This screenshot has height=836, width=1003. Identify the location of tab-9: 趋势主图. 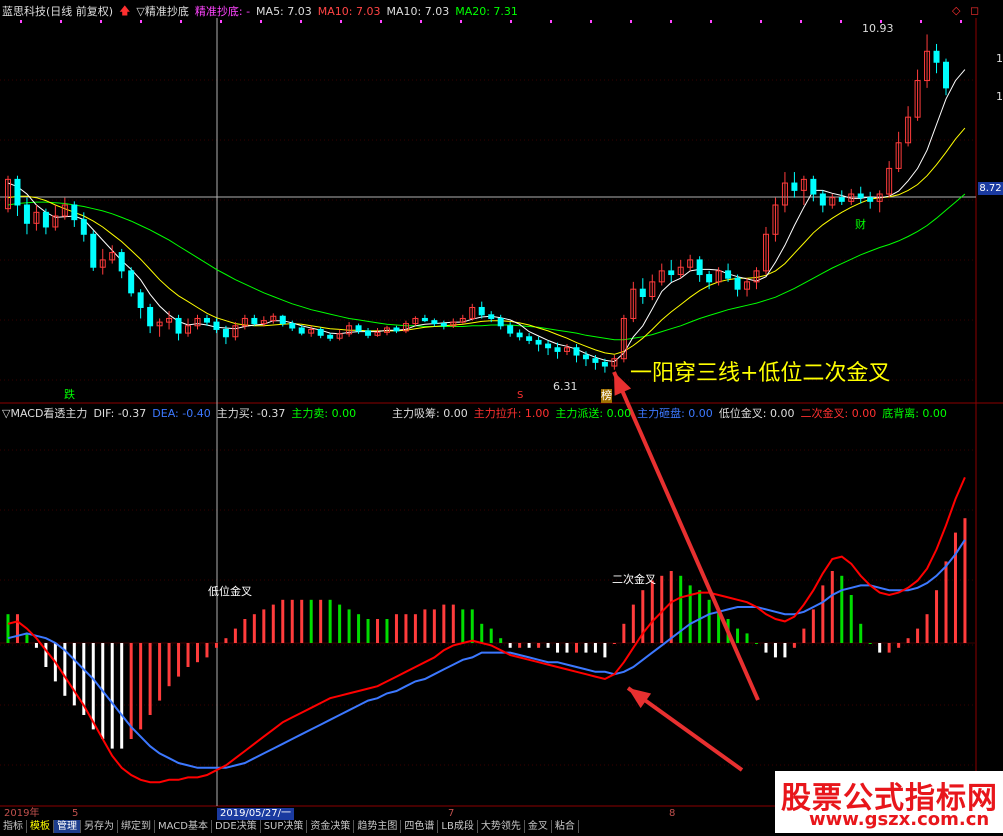
(378, 826).